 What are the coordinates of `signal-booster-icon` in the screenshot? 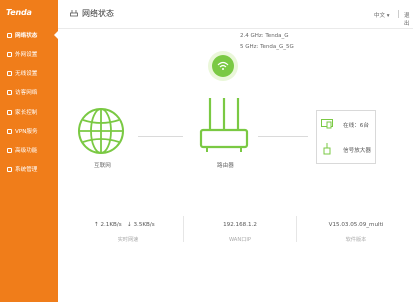 It's located at (327, 149).